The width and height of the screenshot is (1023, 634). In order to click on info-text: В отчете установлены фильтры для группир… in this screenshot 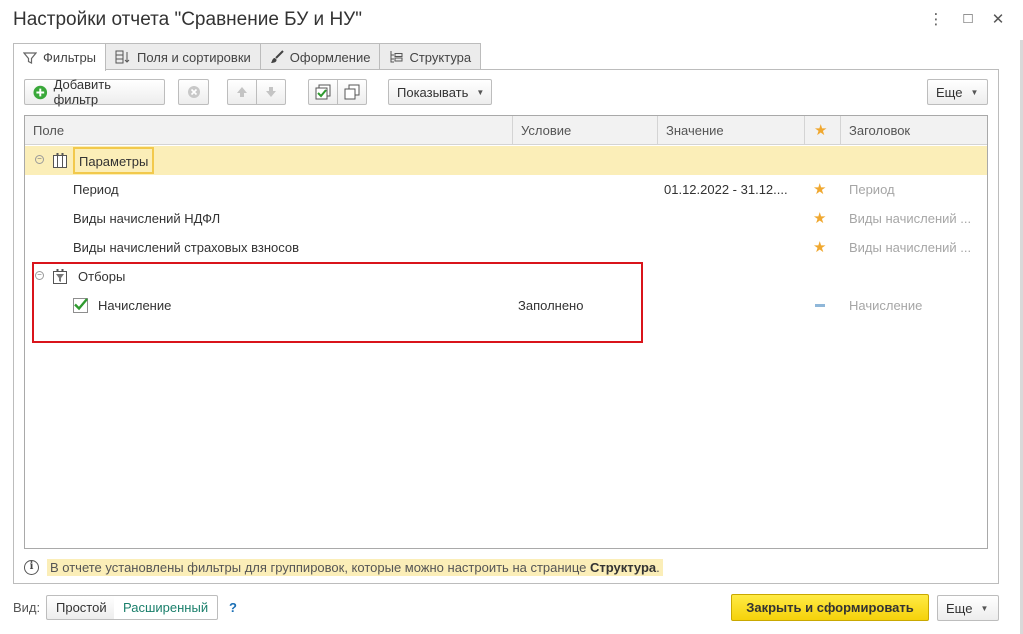, I will do `click(355, 567)`.